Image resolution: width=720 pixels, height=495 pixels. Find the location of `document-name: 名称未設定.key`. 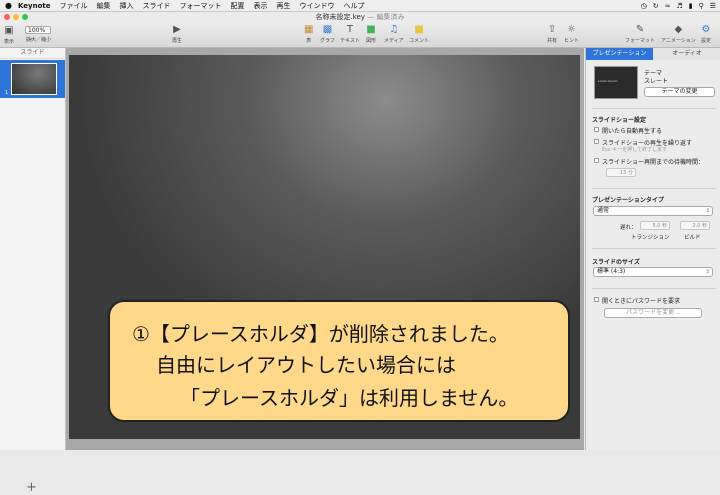

document-name: 名称未設定.key is located at coordinates (340, 17).